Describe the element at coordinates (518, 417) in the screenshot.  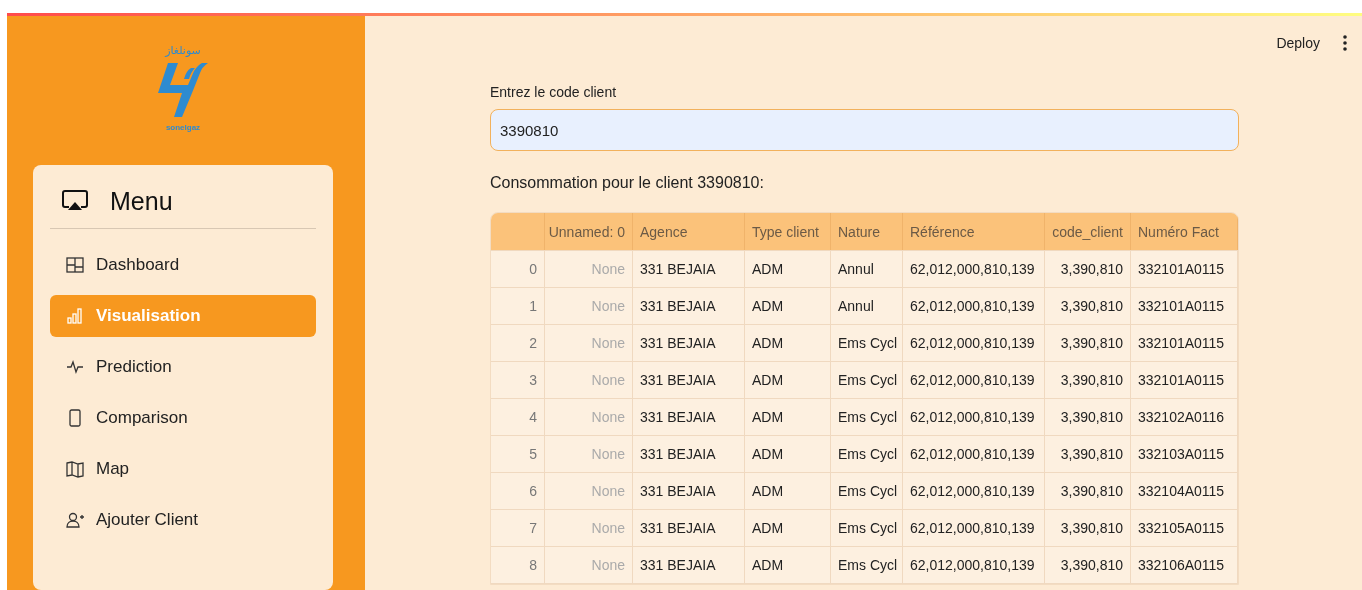
I see `row-index: 4` at that location.